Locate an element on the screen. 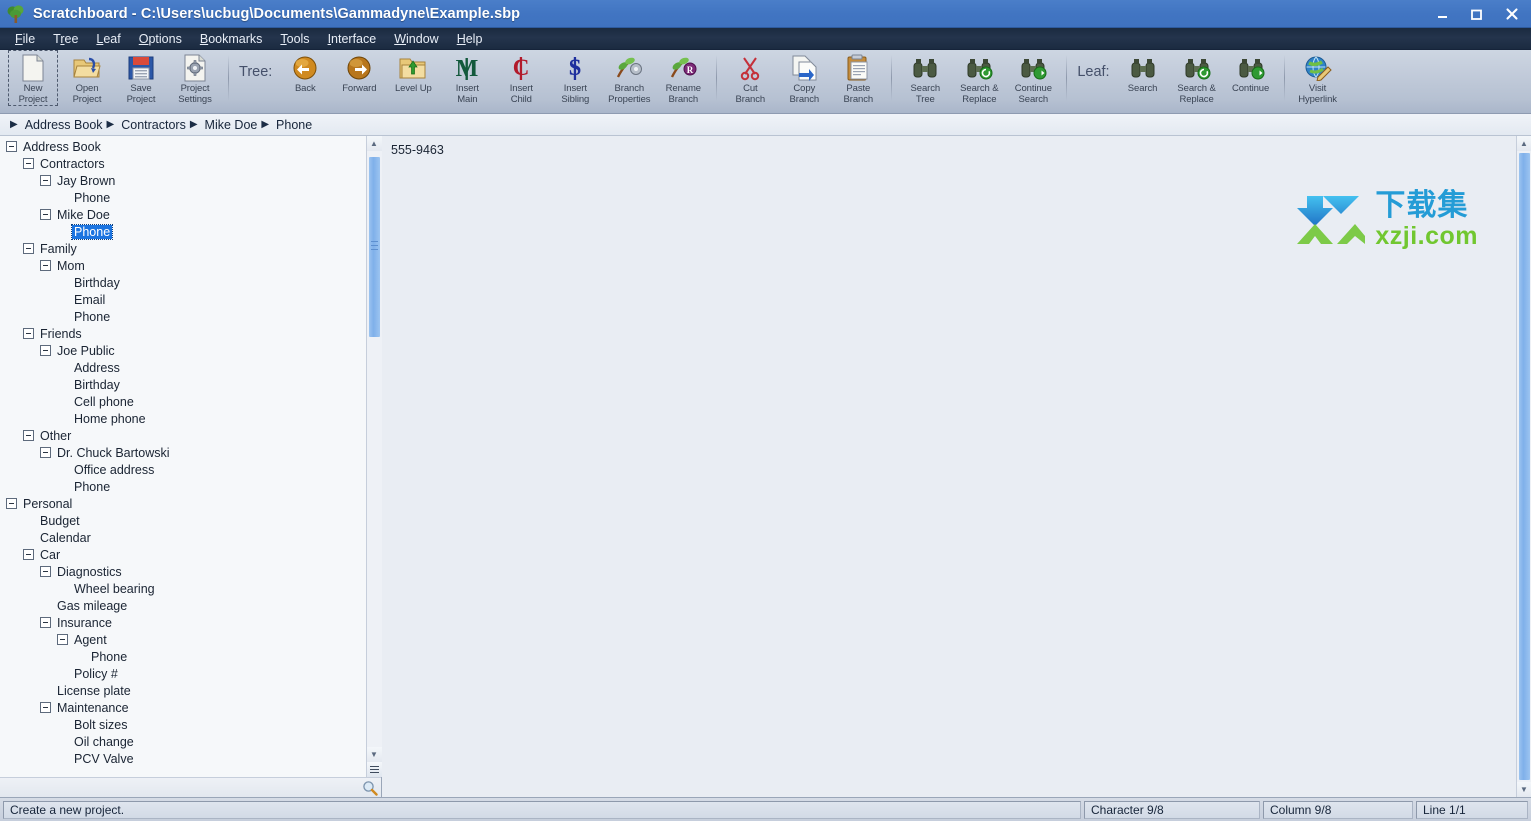  toolbar-cut-branch: Cut Branch is located at coordinates (750, 79).